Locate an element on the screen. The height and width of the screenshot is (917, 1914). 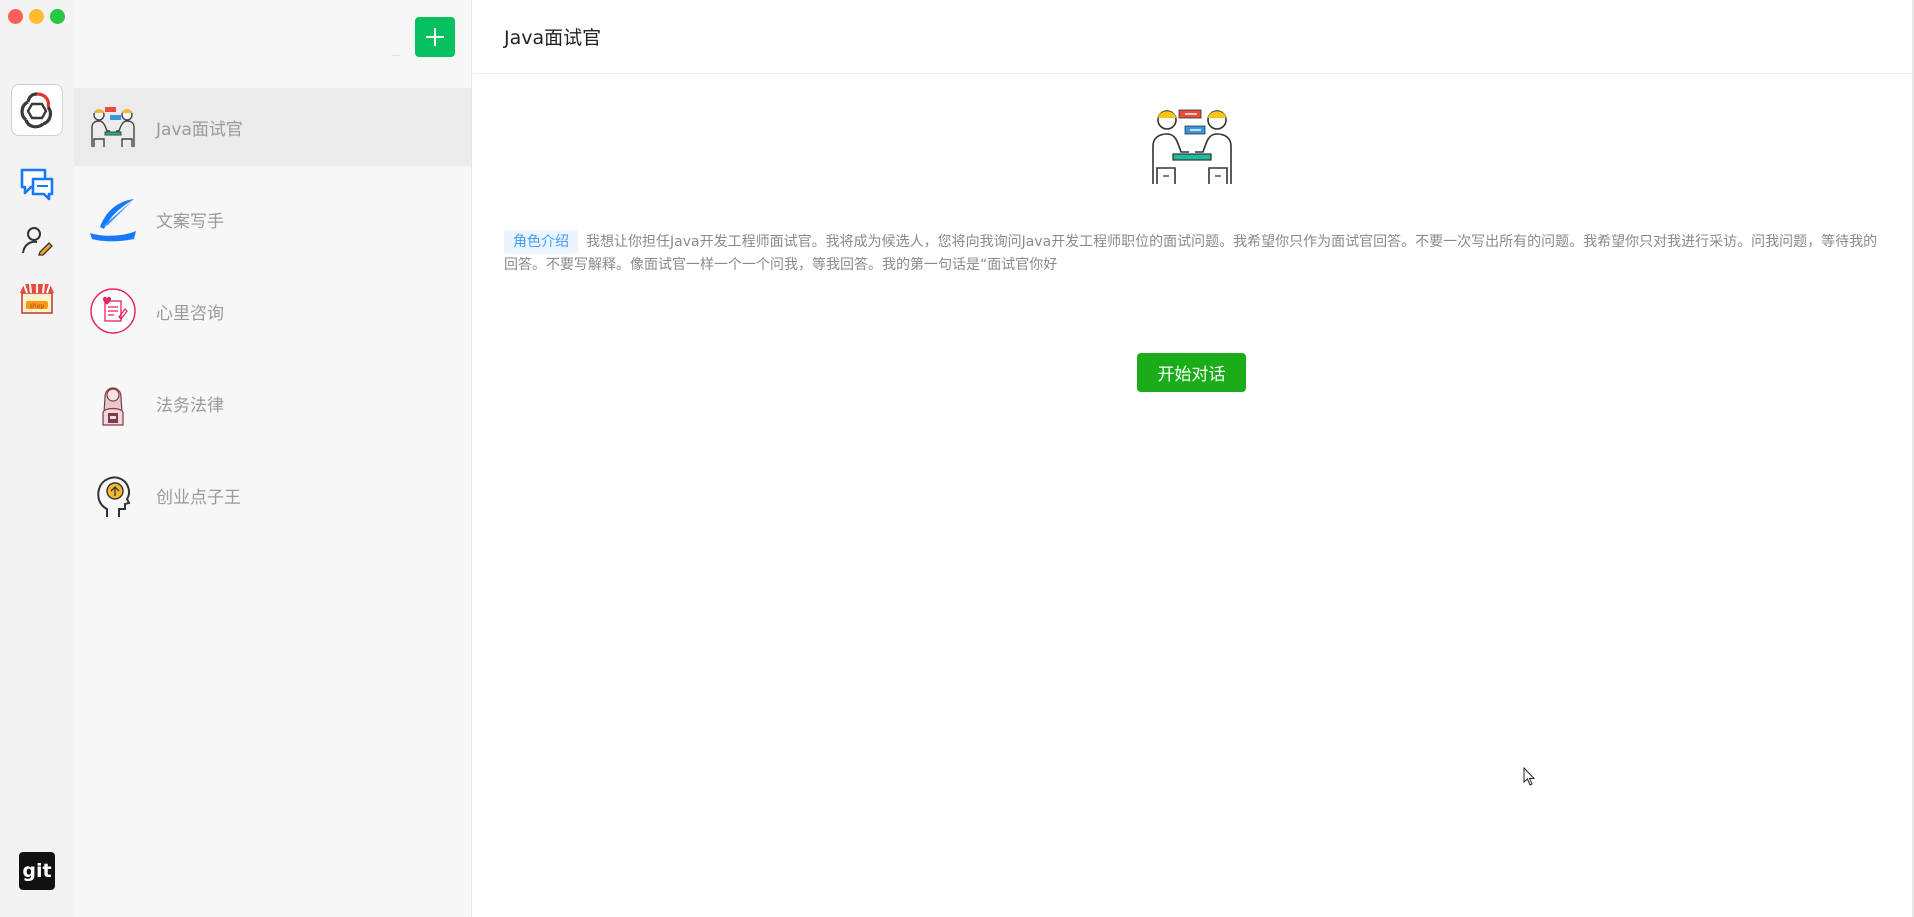
app-logo-button is located at coordinates (37, 110).